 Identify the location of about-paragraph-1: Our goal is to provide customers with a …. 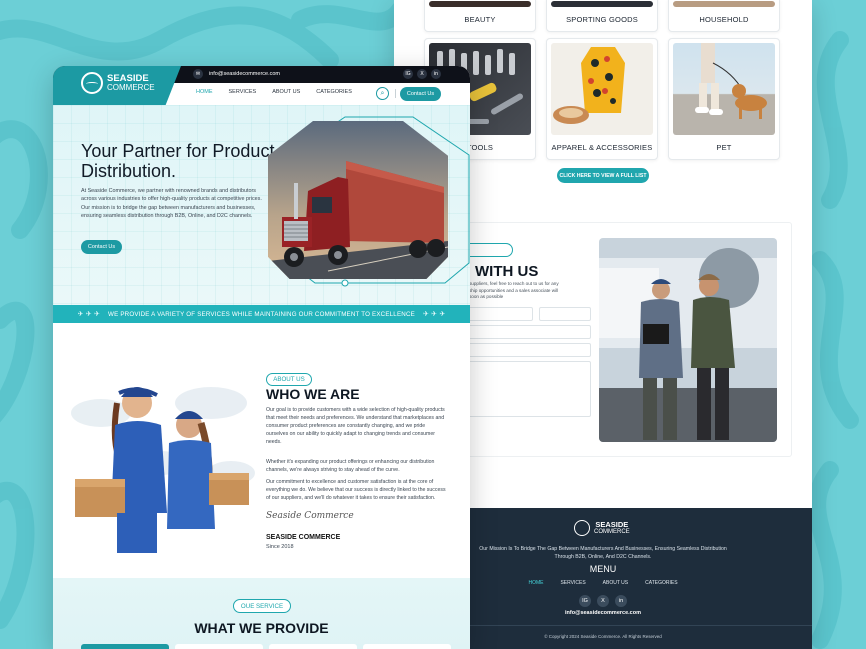
(355, 426).